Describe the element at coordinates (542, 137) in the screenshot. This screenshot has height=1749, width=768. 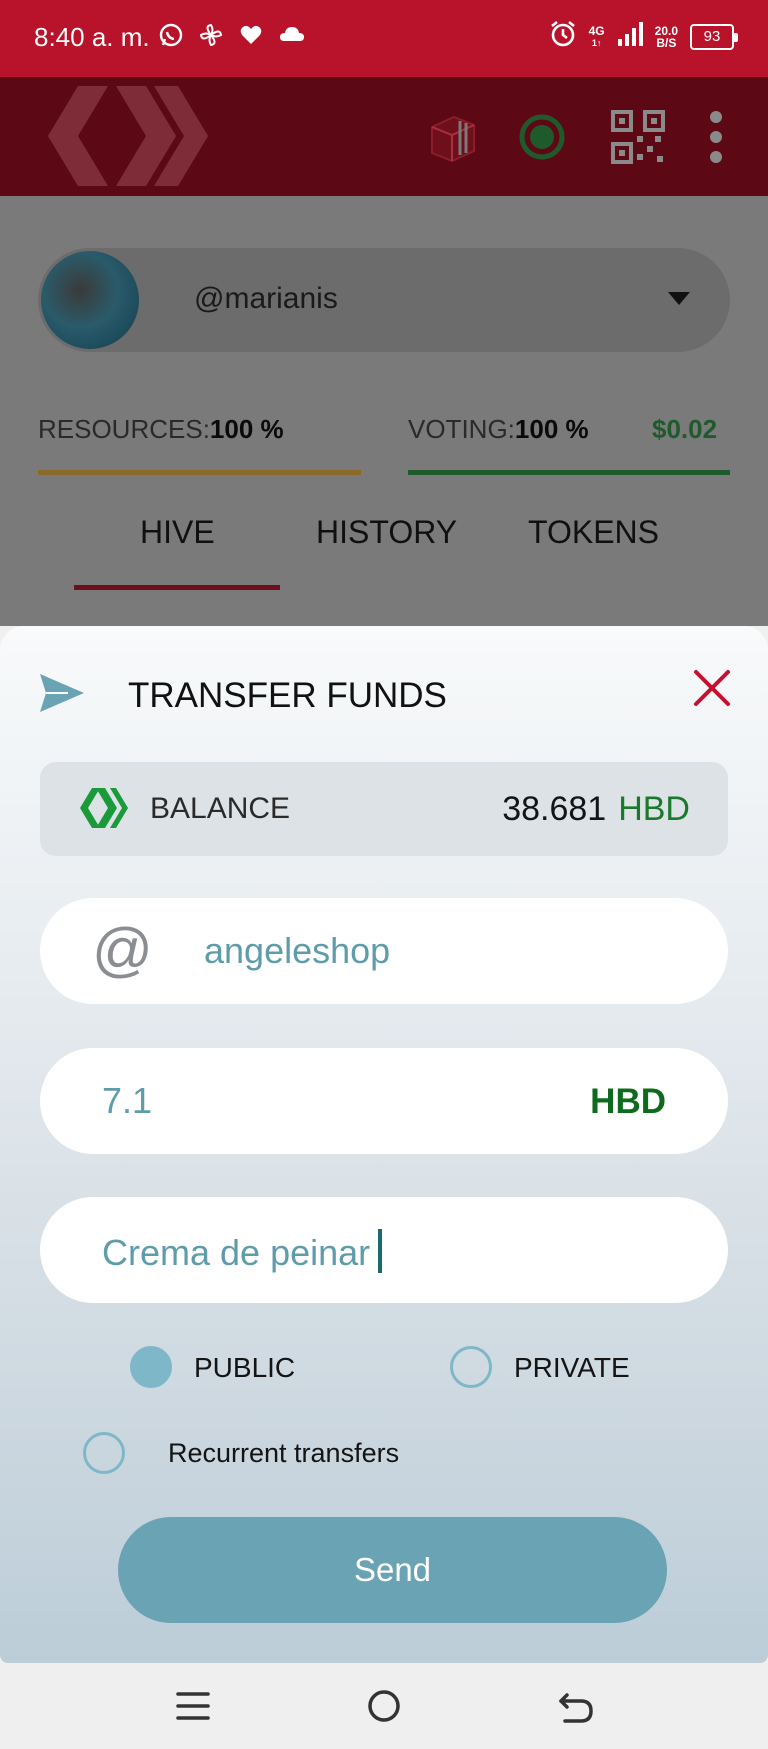
I see `status-dot-icon` at that location.